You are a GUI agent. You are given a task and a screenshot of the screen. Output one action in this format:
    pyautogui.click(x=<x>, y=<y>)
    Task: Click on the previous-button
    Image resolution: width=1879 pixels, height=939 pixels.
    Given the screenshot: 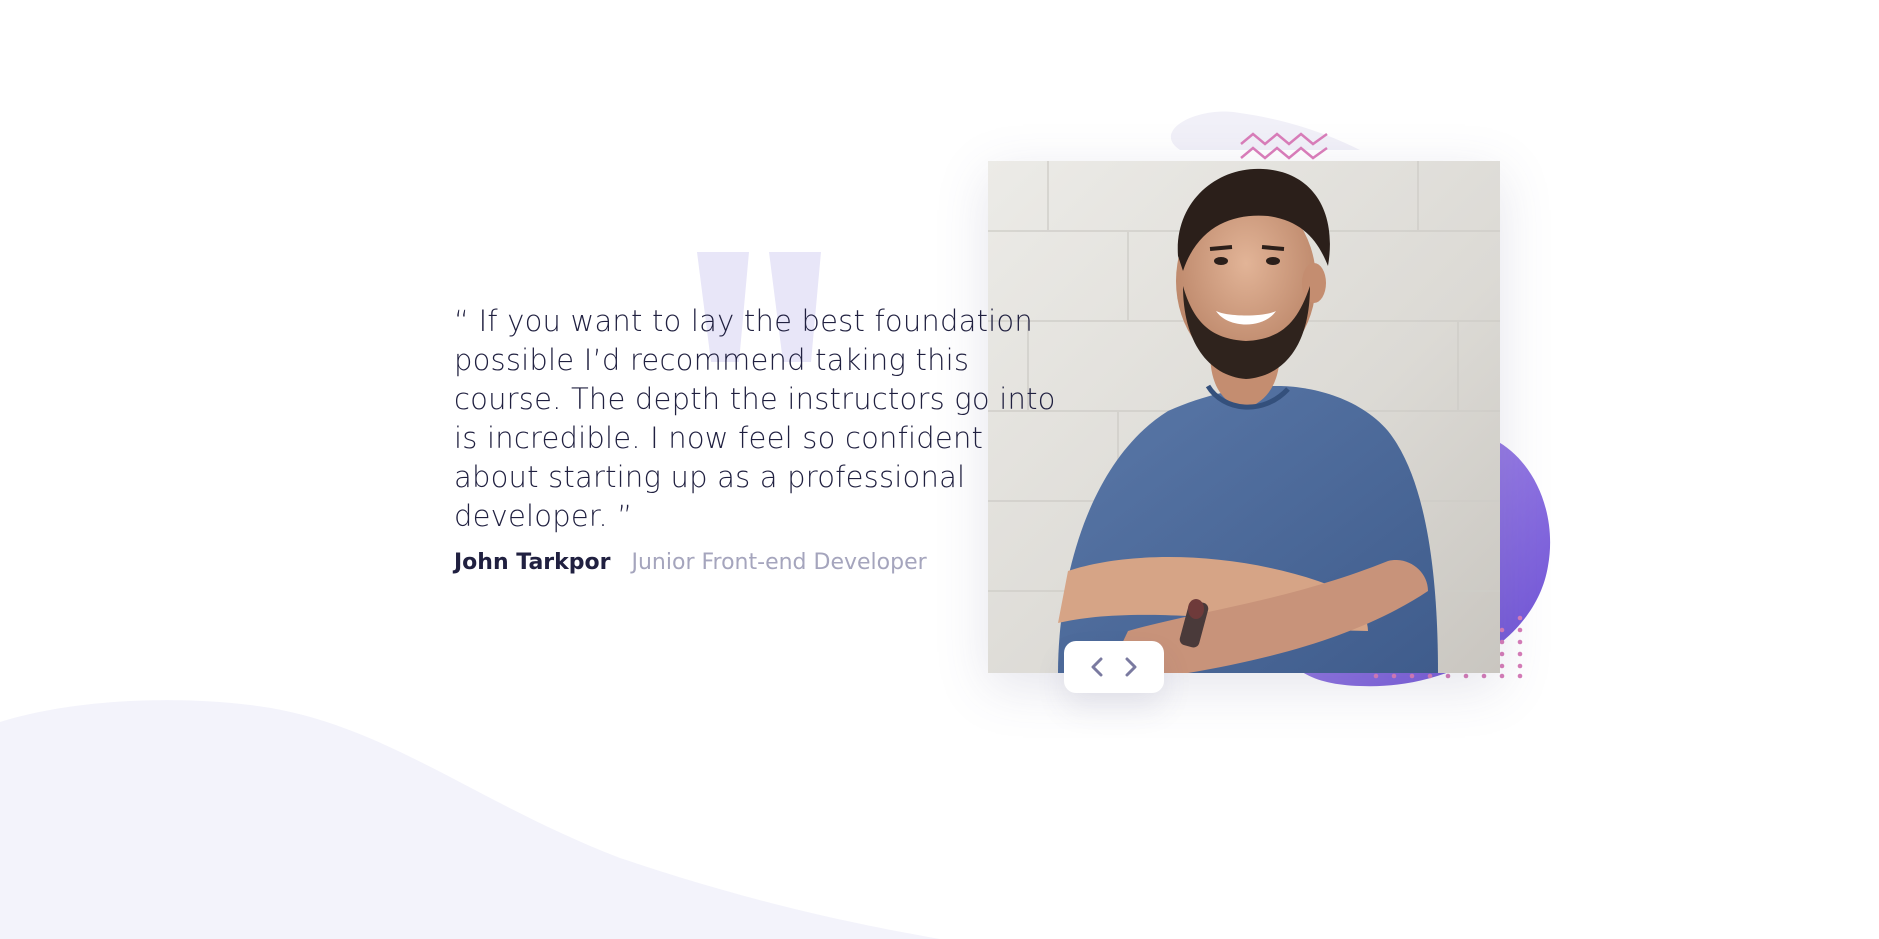 What is the action you would take?
    pyautogui.click(x=1097, y=667)
    